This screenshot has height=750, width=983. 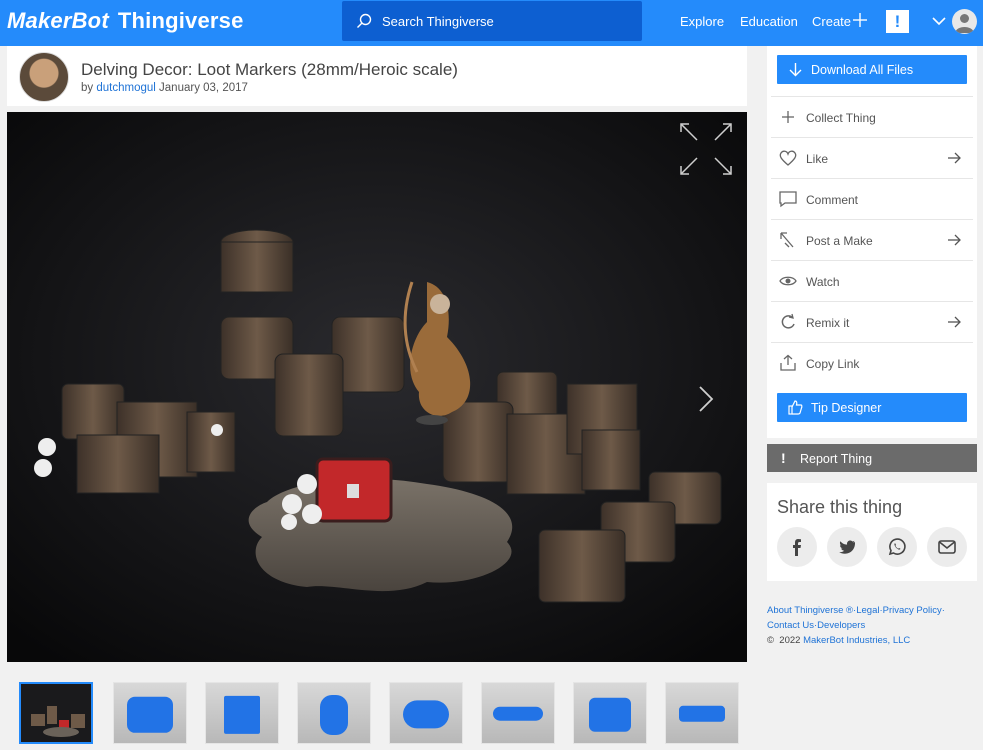 What do you see at coordinates (795, 70) in the screenshot?
I see `download-icon` at bounding box center [795, 70].